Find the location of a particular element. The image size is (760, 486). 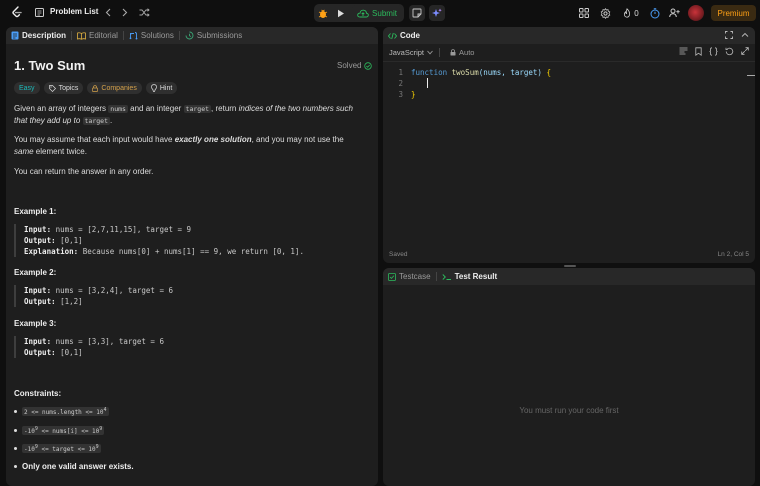

companies-tag: Companies is located at coordinates (114, 88).